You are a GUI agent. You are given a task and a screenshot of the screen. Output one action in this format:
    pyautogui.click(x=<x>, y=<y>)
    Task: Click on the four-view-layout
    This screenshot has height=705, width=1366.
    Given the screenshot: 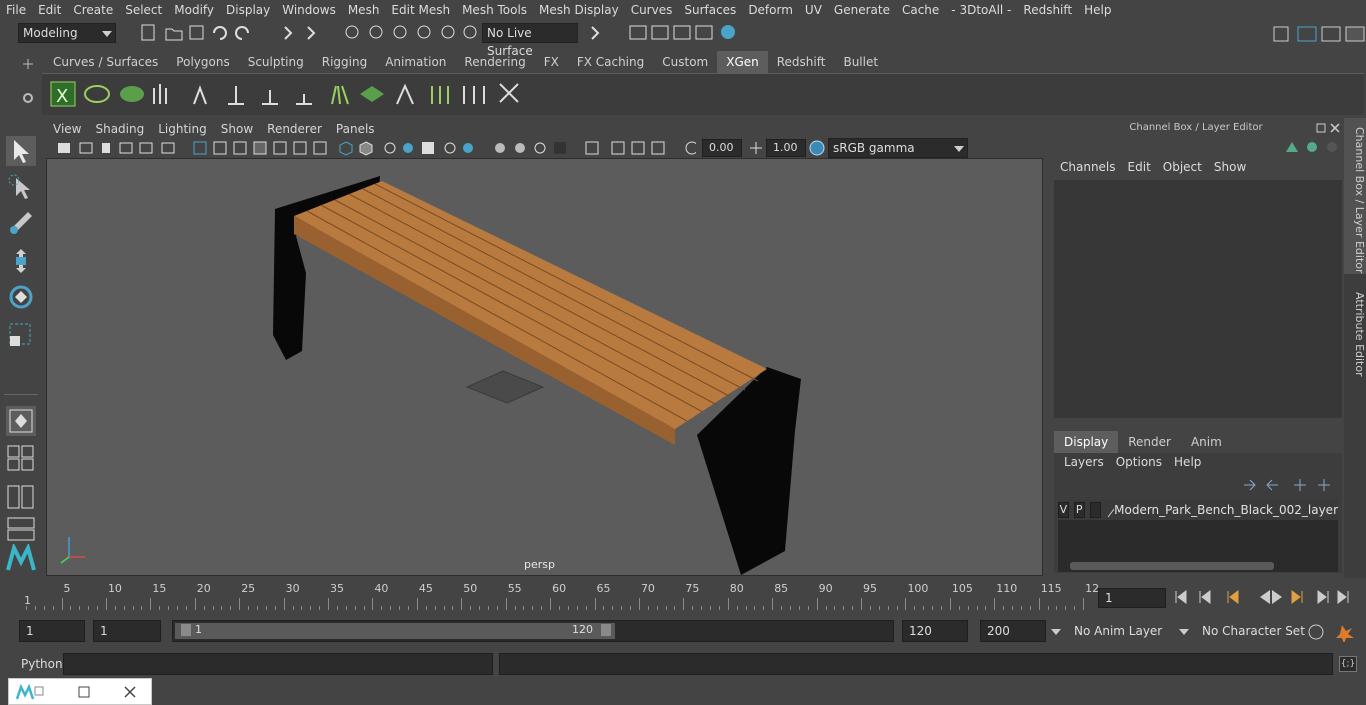 What is the action you would take?
    pyautogui.click(x=21, y=457)
    